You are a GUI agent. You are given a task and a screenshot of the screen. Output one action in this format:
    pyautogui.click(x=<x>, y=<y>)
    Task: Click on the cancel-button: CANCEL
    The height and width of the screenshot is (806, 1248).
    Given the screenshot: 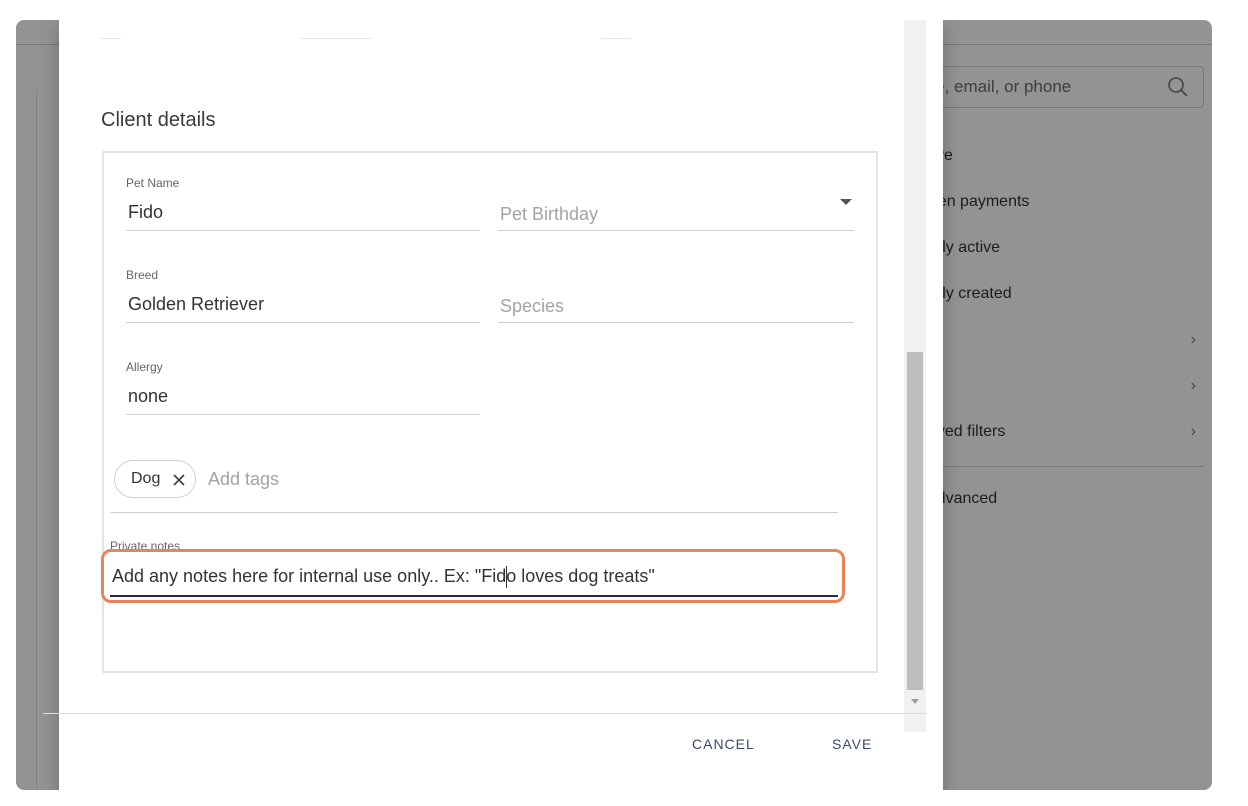 What is the action you would take?
    pyautogui.click(x=723, y=744)
    